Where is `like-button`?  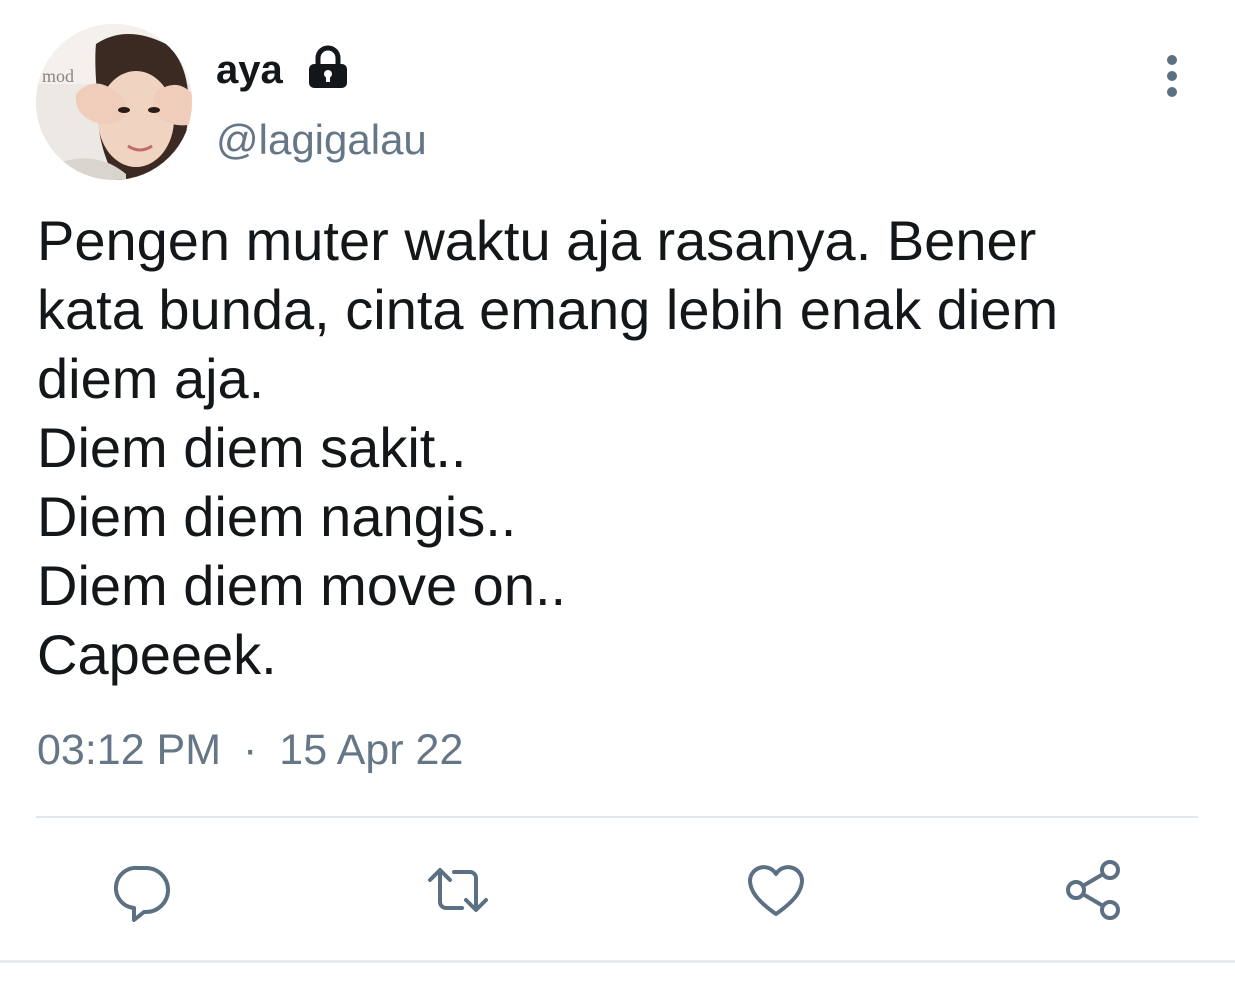
like-button is located at coordinates (776, 890).